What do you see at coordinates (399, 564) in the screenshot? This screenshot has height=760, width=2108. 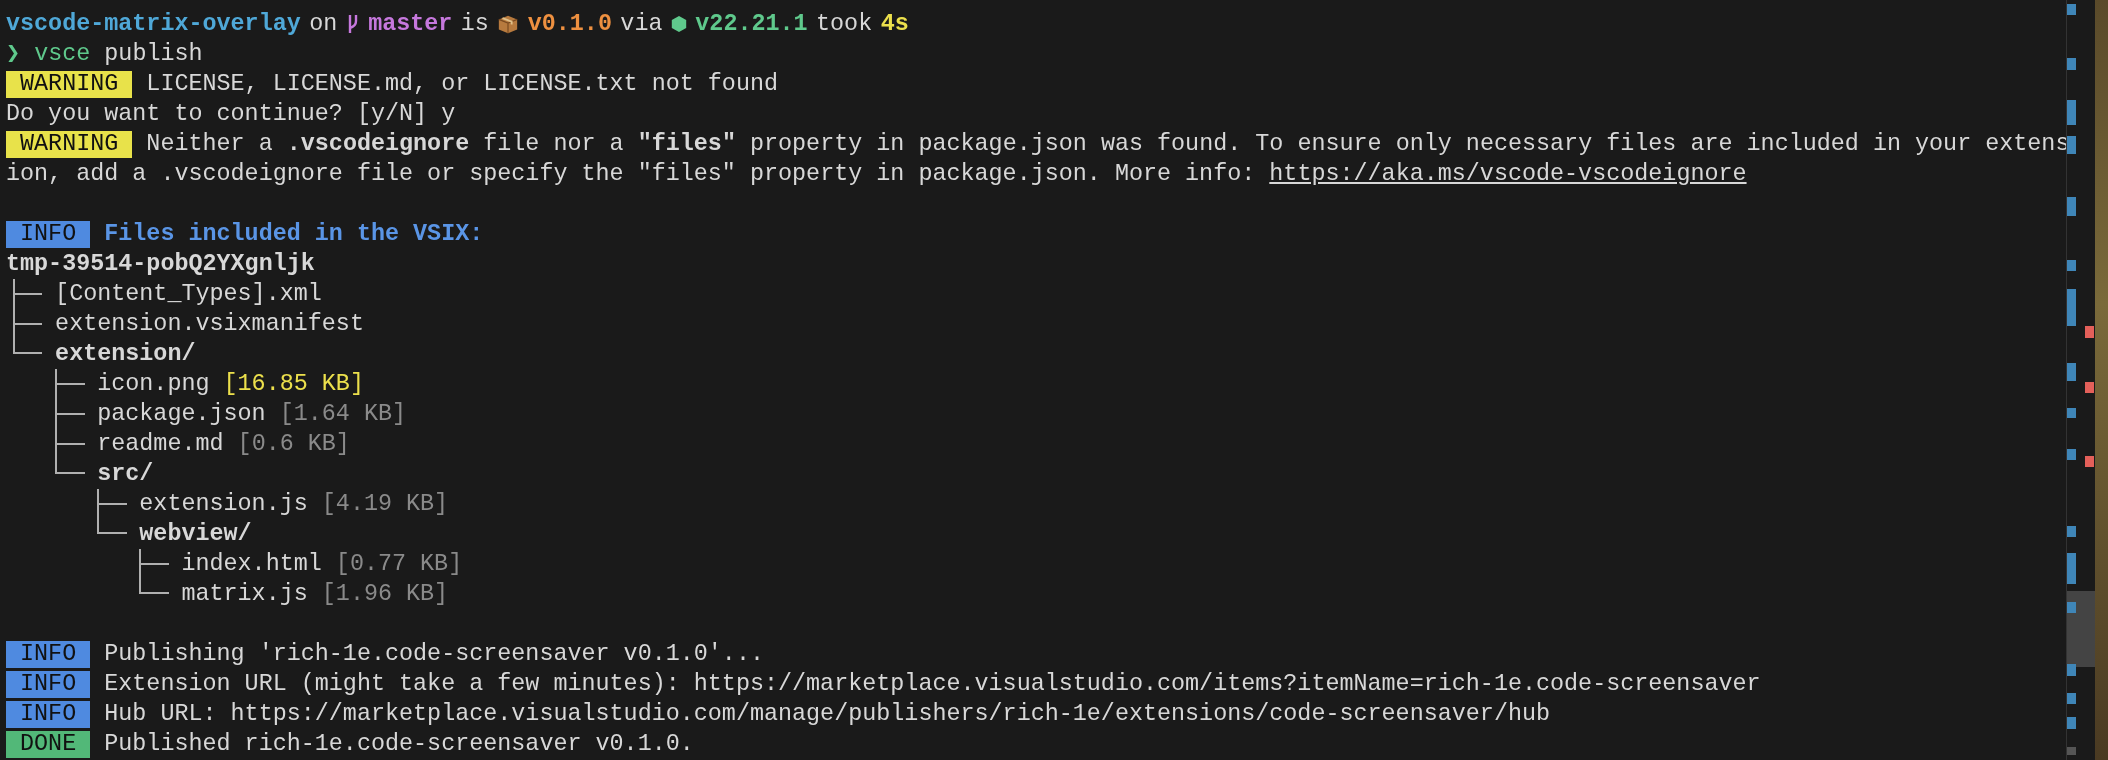 I see `file-size: [0.77 KB]` at bounding box center [399, 564].